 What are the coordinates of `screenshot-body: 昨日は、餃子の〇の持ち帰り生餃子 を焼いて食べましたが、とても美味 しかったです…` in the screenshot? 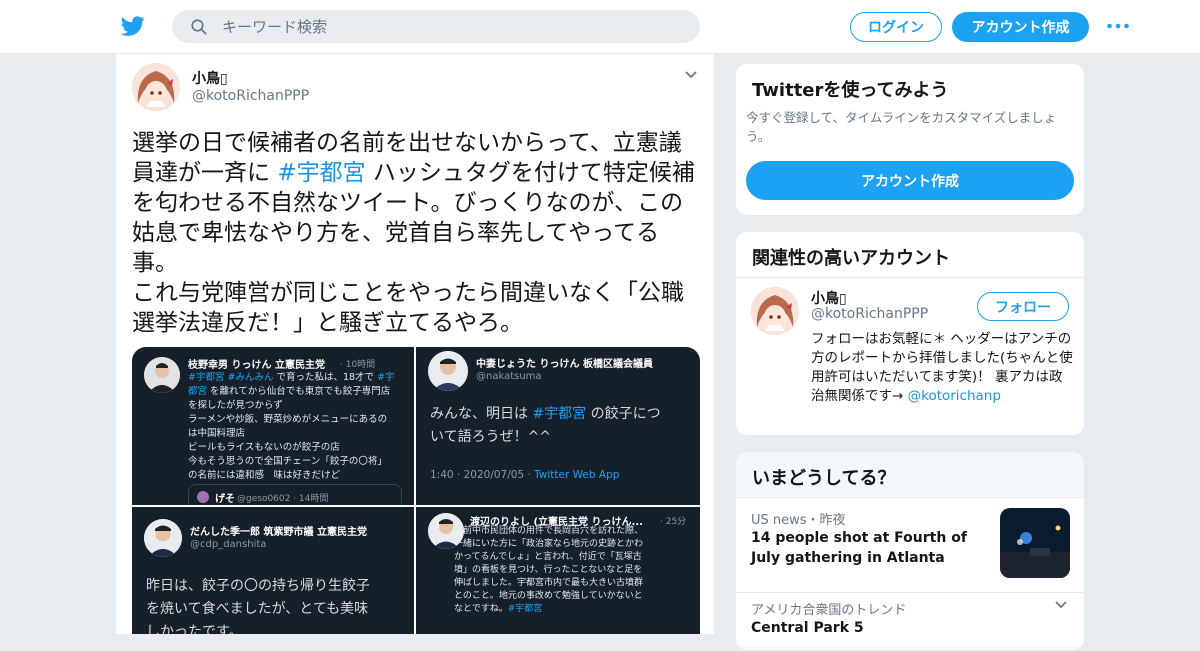 It's located at (258, 606).